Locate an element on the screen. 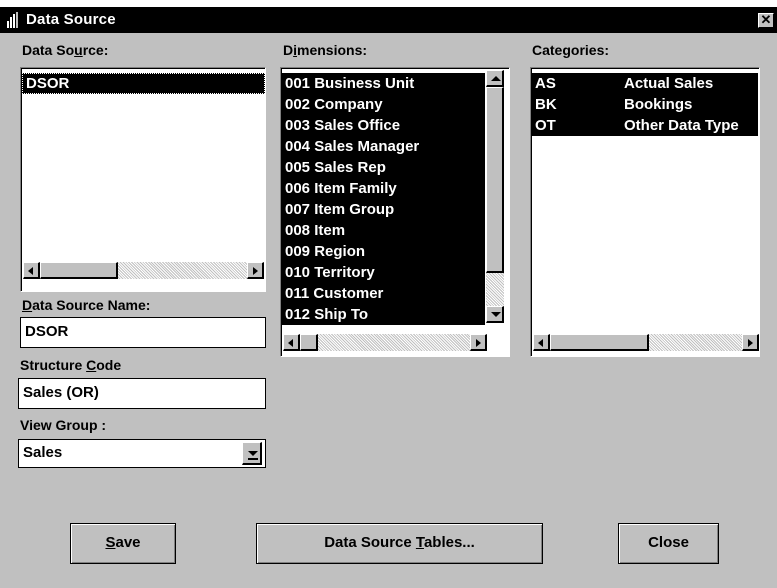 This screenshot has height=588, width=777. chevron-down-icon is located at coordinates (253, 453).